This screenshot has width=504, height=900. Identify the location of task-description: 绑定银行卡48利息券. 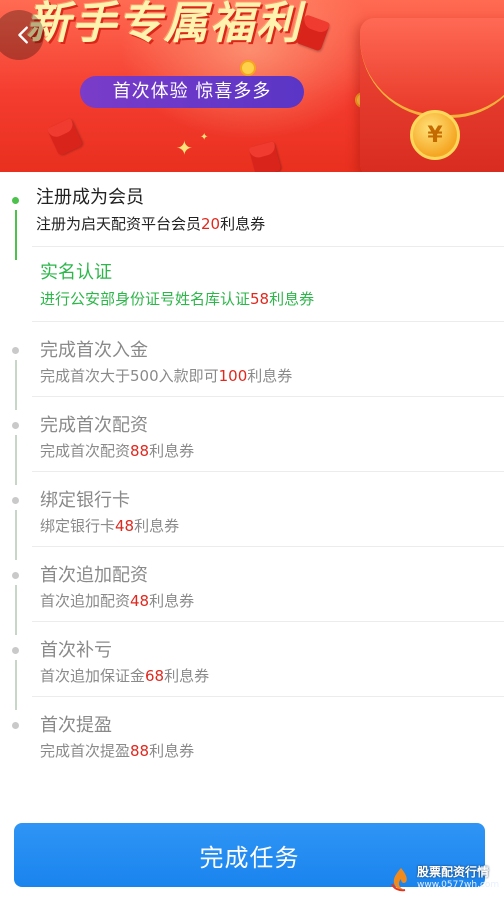
(110, 526).